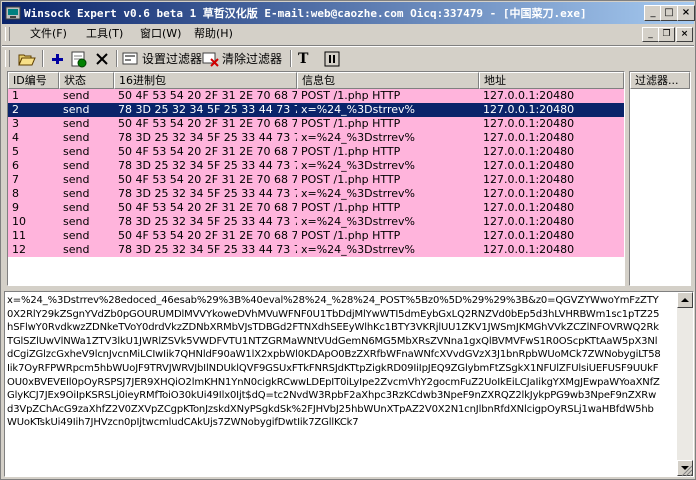 This screenshot has width=696, height=480. What do you see at coordinates (348, 57) in the screenshot?
I see `toolbar: 设置过滤器 清除过滤器 T` at bounding box center [348, 57].